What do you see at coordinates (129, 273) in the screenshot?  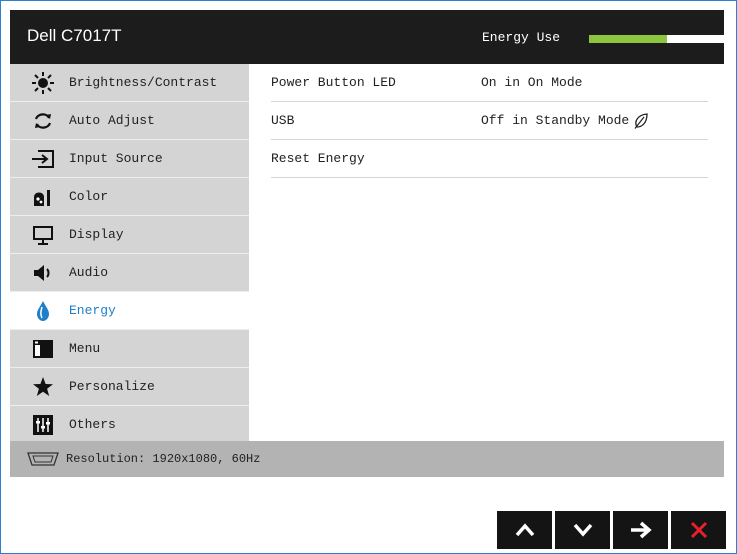 I see `sidebar-item-audio: Audio` at bounding box center [129, 273].